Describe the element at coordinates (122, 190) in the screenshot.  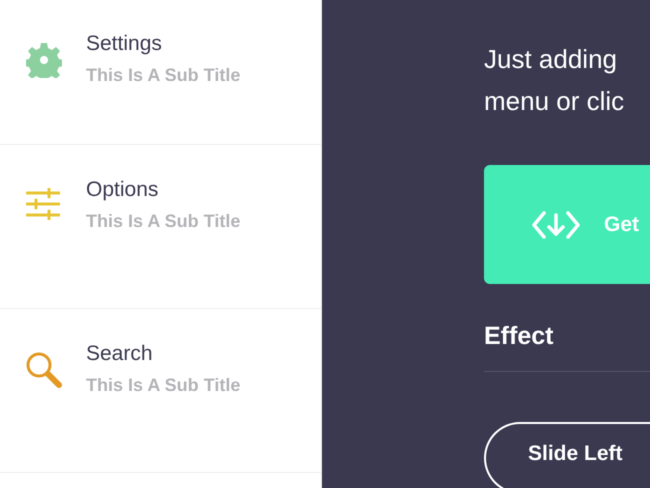
I see `item-title: Options` at that location.